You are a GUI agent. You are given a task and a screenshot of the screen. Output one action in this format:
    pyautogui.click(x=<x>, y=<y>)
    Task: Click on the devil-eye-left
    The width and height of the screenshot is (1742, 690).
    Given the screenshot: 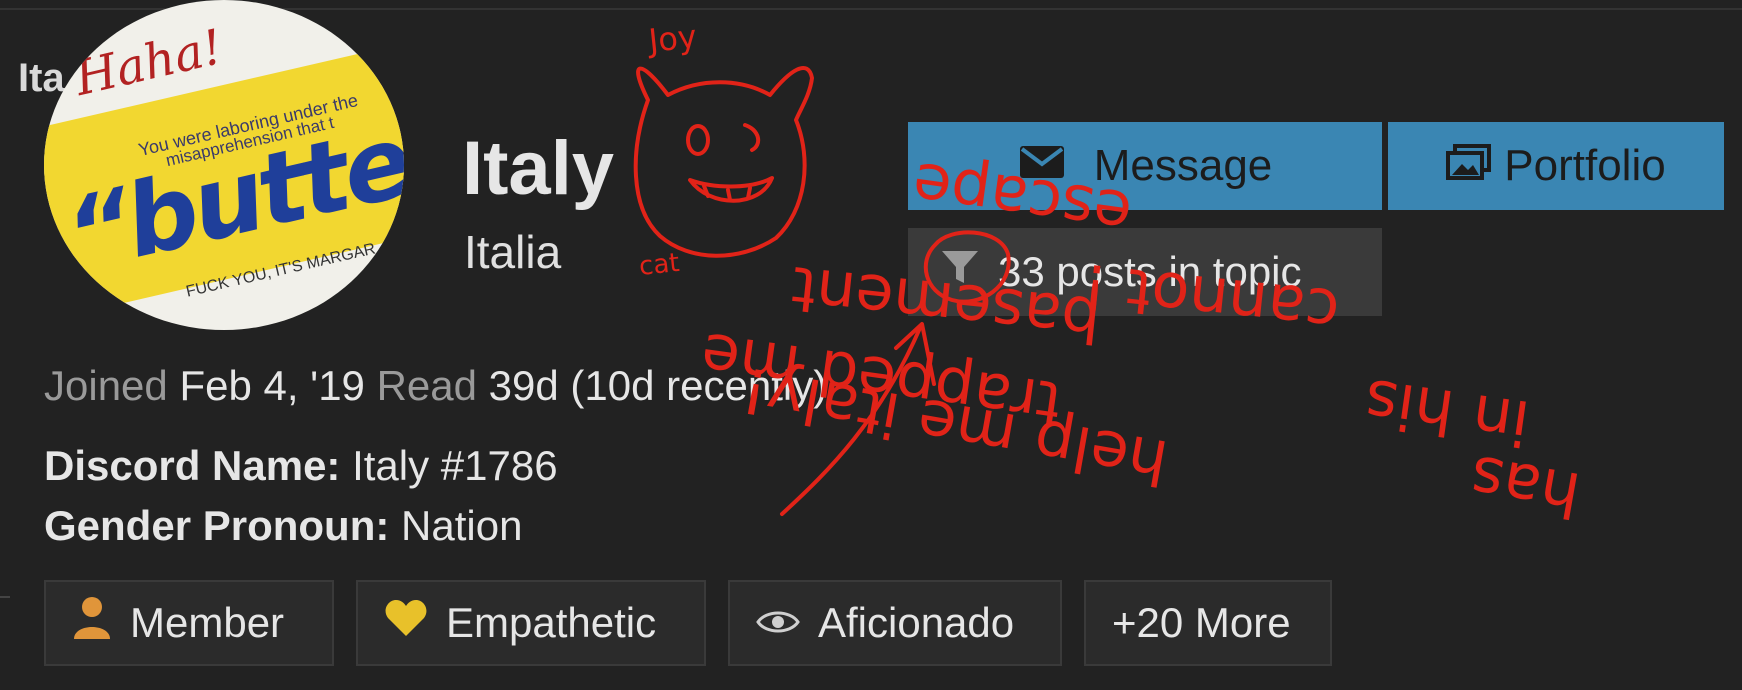 What is the action you would take?
    pyautogui.click(x=698, y=140)
    